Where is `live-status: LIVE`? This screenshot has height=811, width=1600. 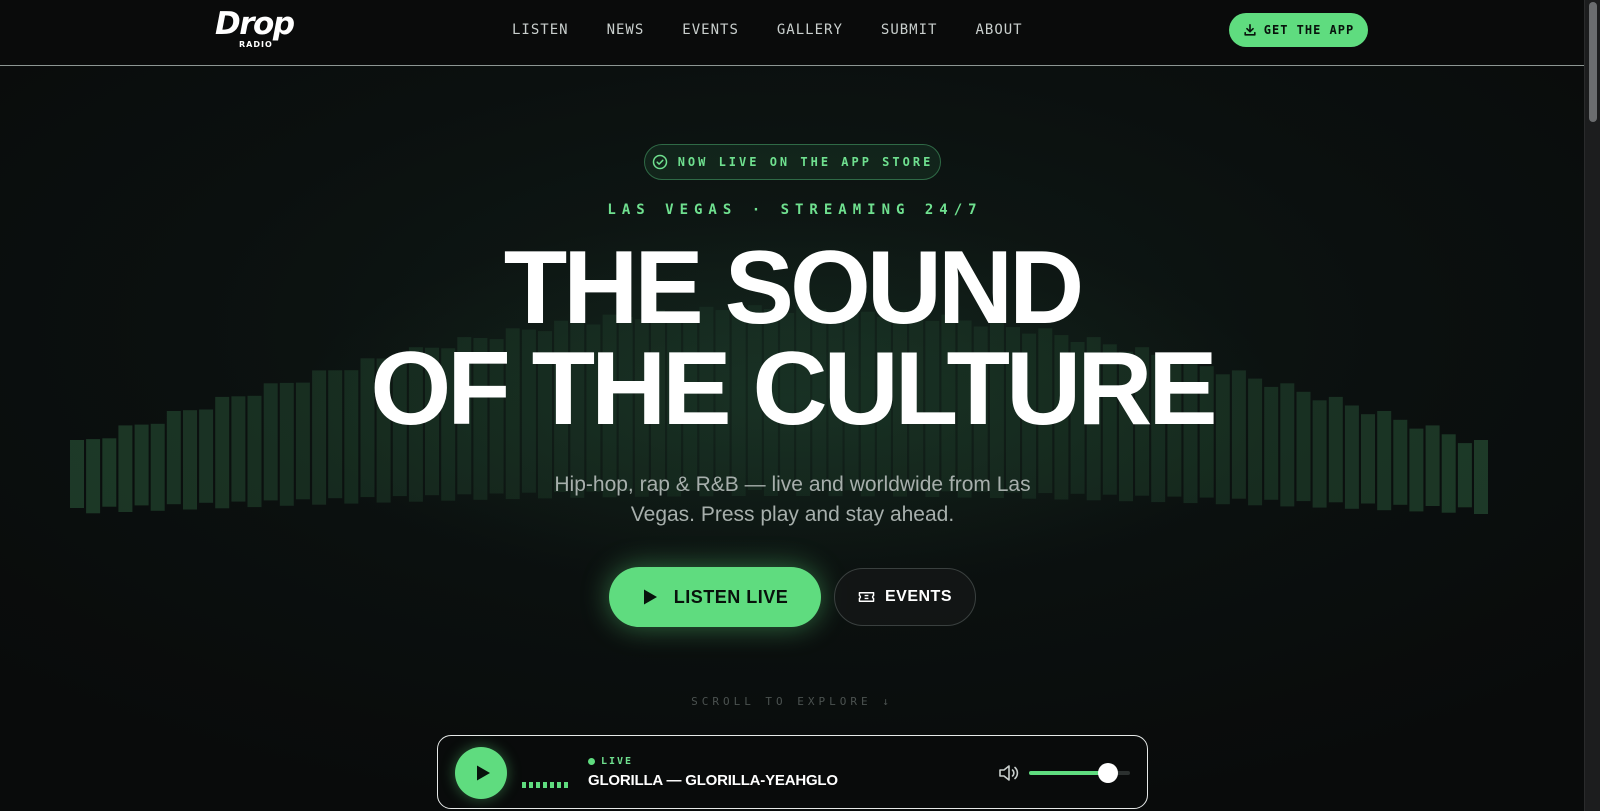
live-status: LIVE is located at coordinates (610, 761).